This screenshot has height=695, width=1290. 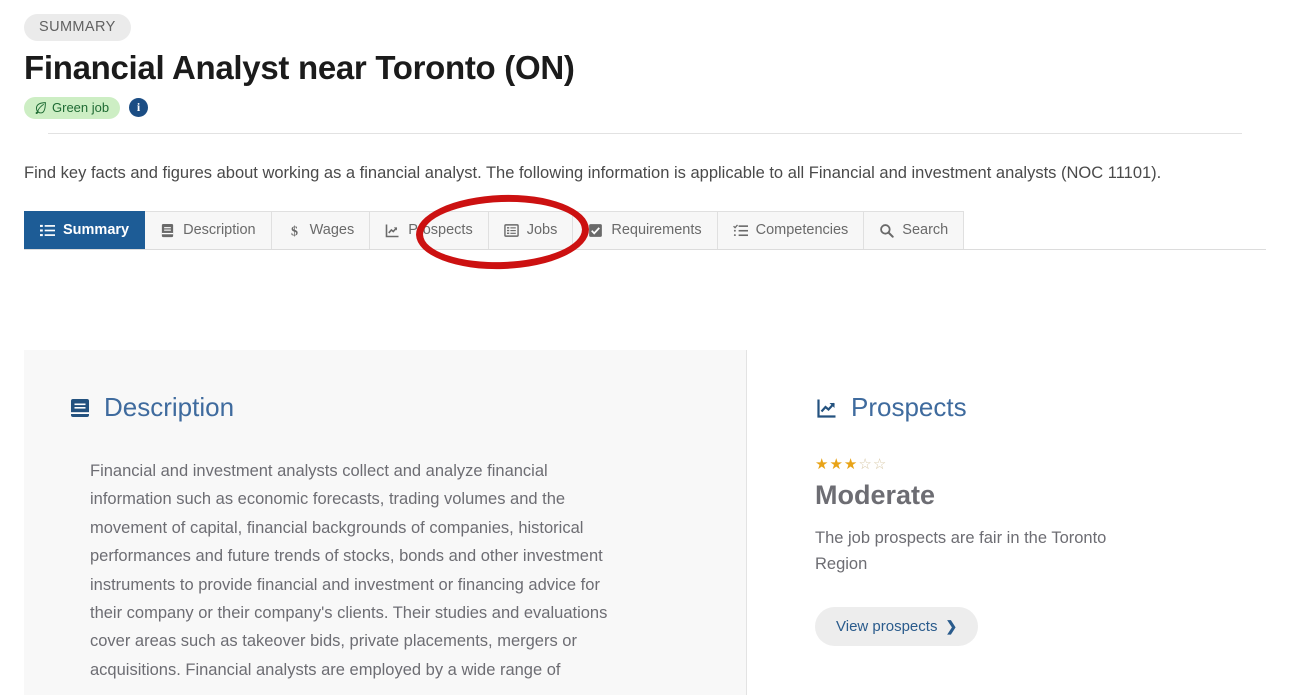 What do you see at coordinates (595, 230) in the screenshot?
I see `checkbox-icon` at bounding box center [595, 230].